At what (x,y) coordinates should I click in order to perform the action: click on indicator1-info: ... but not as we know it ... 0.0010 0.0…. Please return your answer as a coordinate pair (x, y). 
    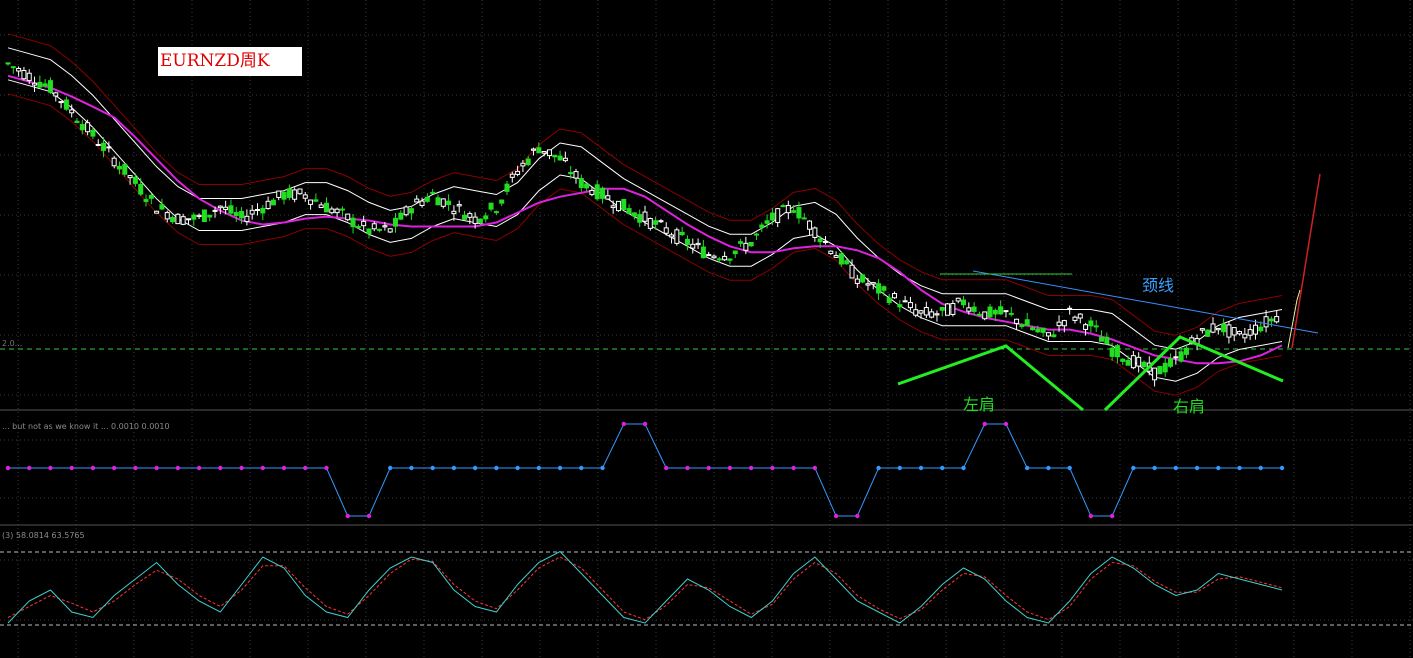
    Looking at the image, I should click on (86, 426).